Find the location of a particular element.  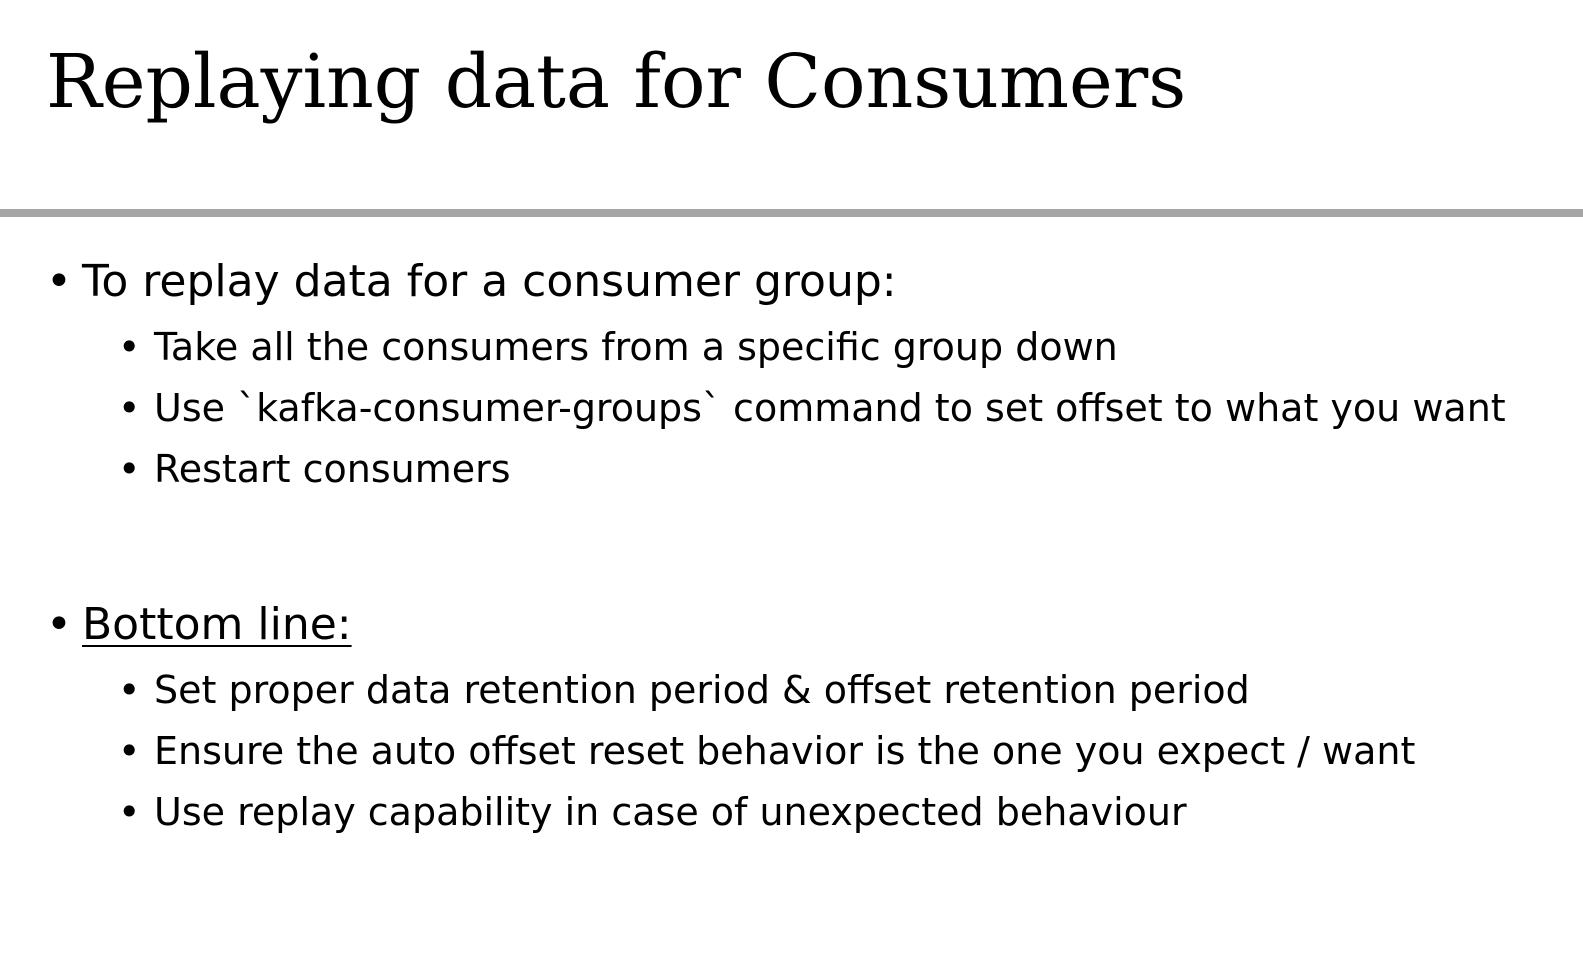

section-heading-replay: • To replay data for a consumer group: is located at coordinates (471, 282).